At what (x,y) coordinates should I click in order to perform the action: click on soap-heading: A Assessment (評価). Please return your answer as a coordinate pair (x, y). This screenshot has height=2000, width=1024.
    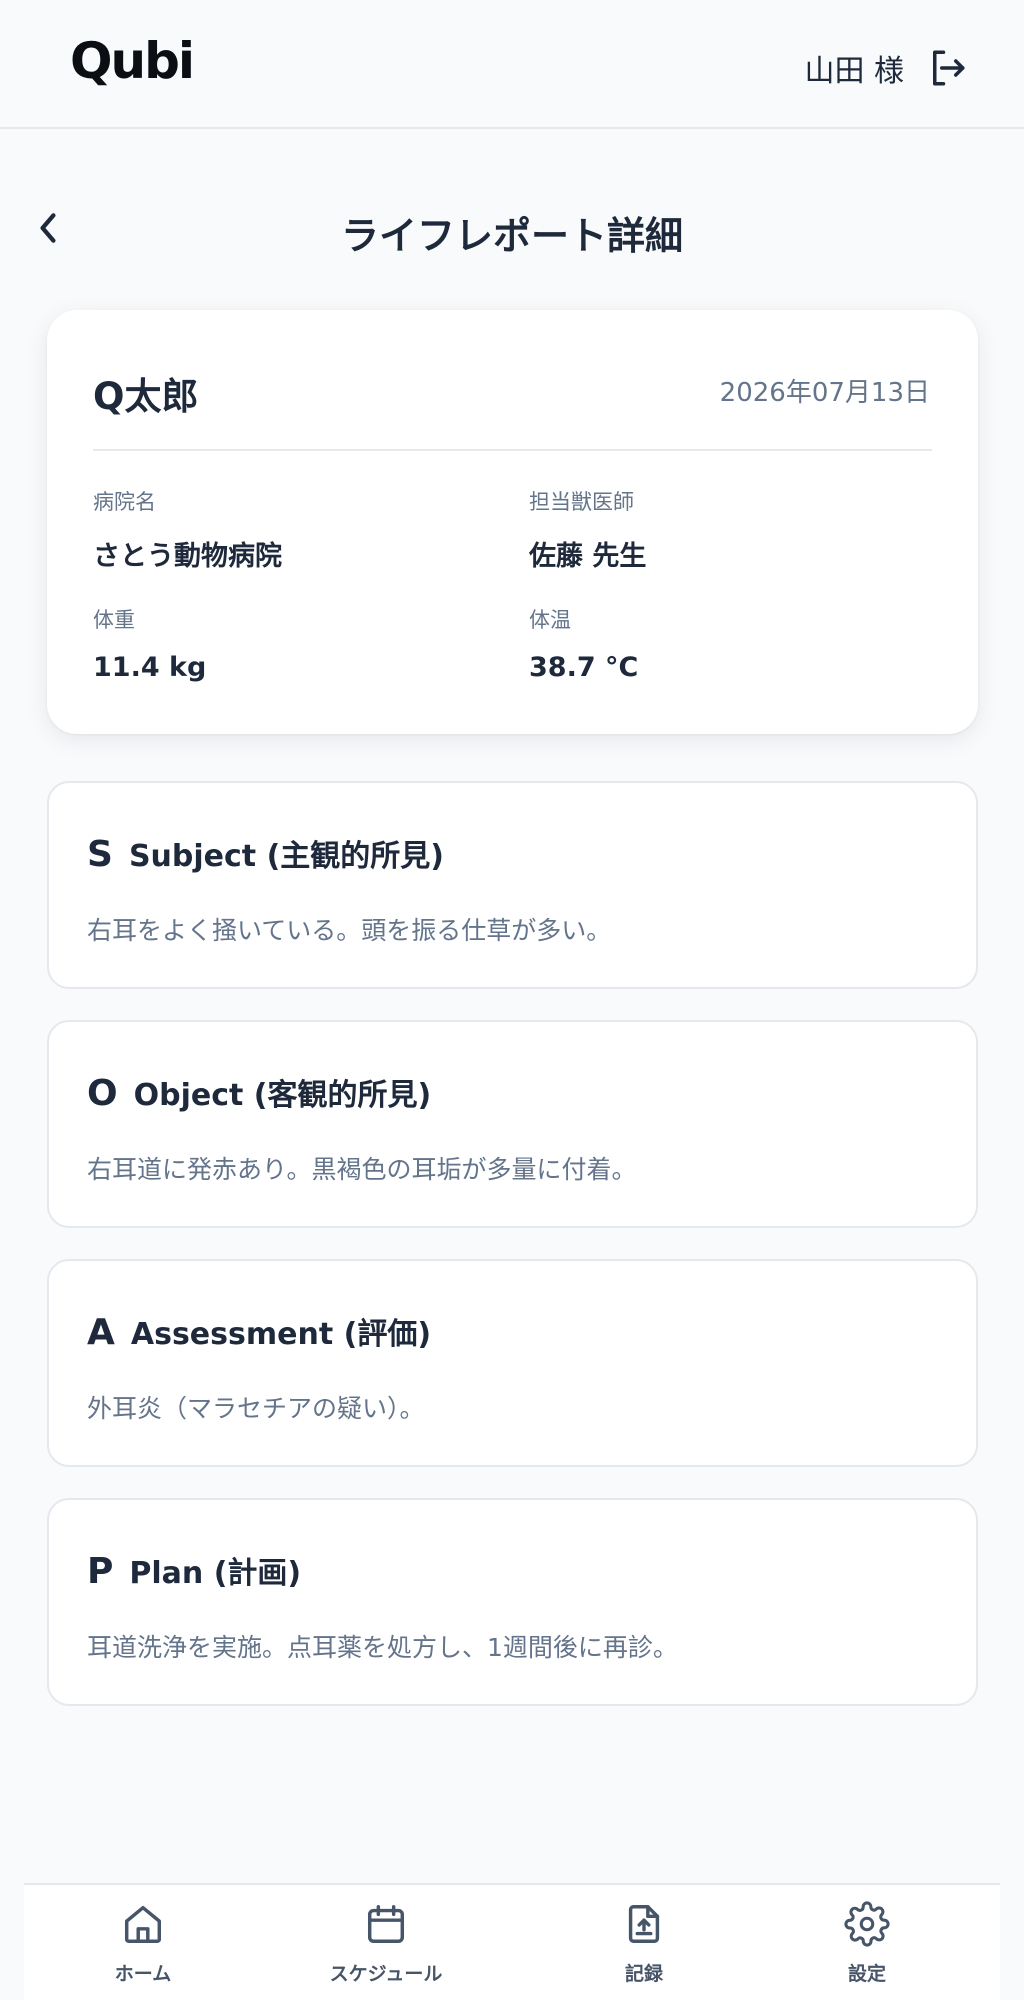
    Looking at the image, I should click on (259, 1331).